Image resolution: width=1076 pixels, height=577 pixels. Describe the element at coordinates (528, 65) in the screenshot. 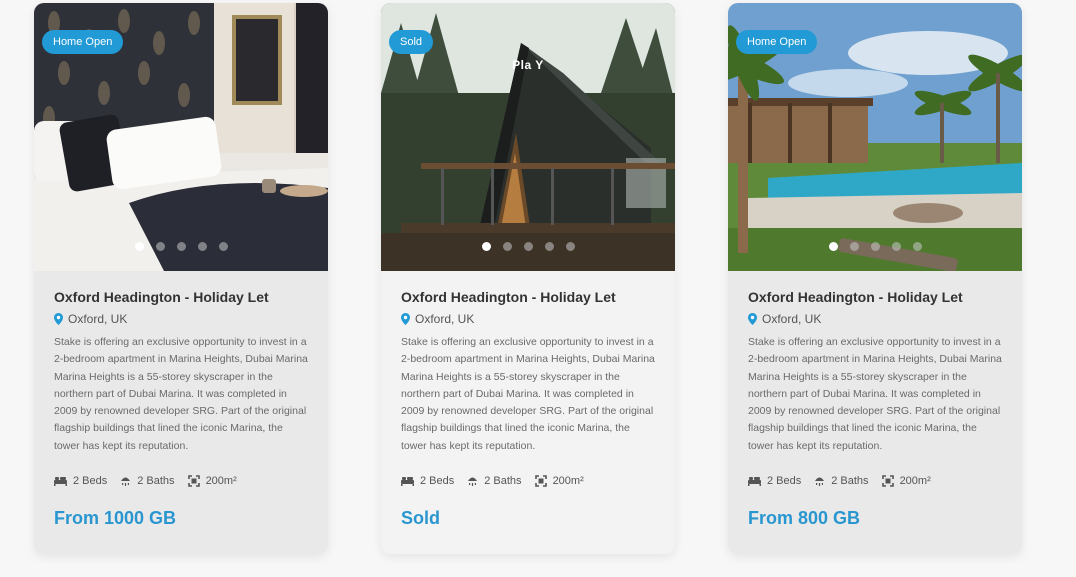

I see `overlay-text: Pla Y` at that location.